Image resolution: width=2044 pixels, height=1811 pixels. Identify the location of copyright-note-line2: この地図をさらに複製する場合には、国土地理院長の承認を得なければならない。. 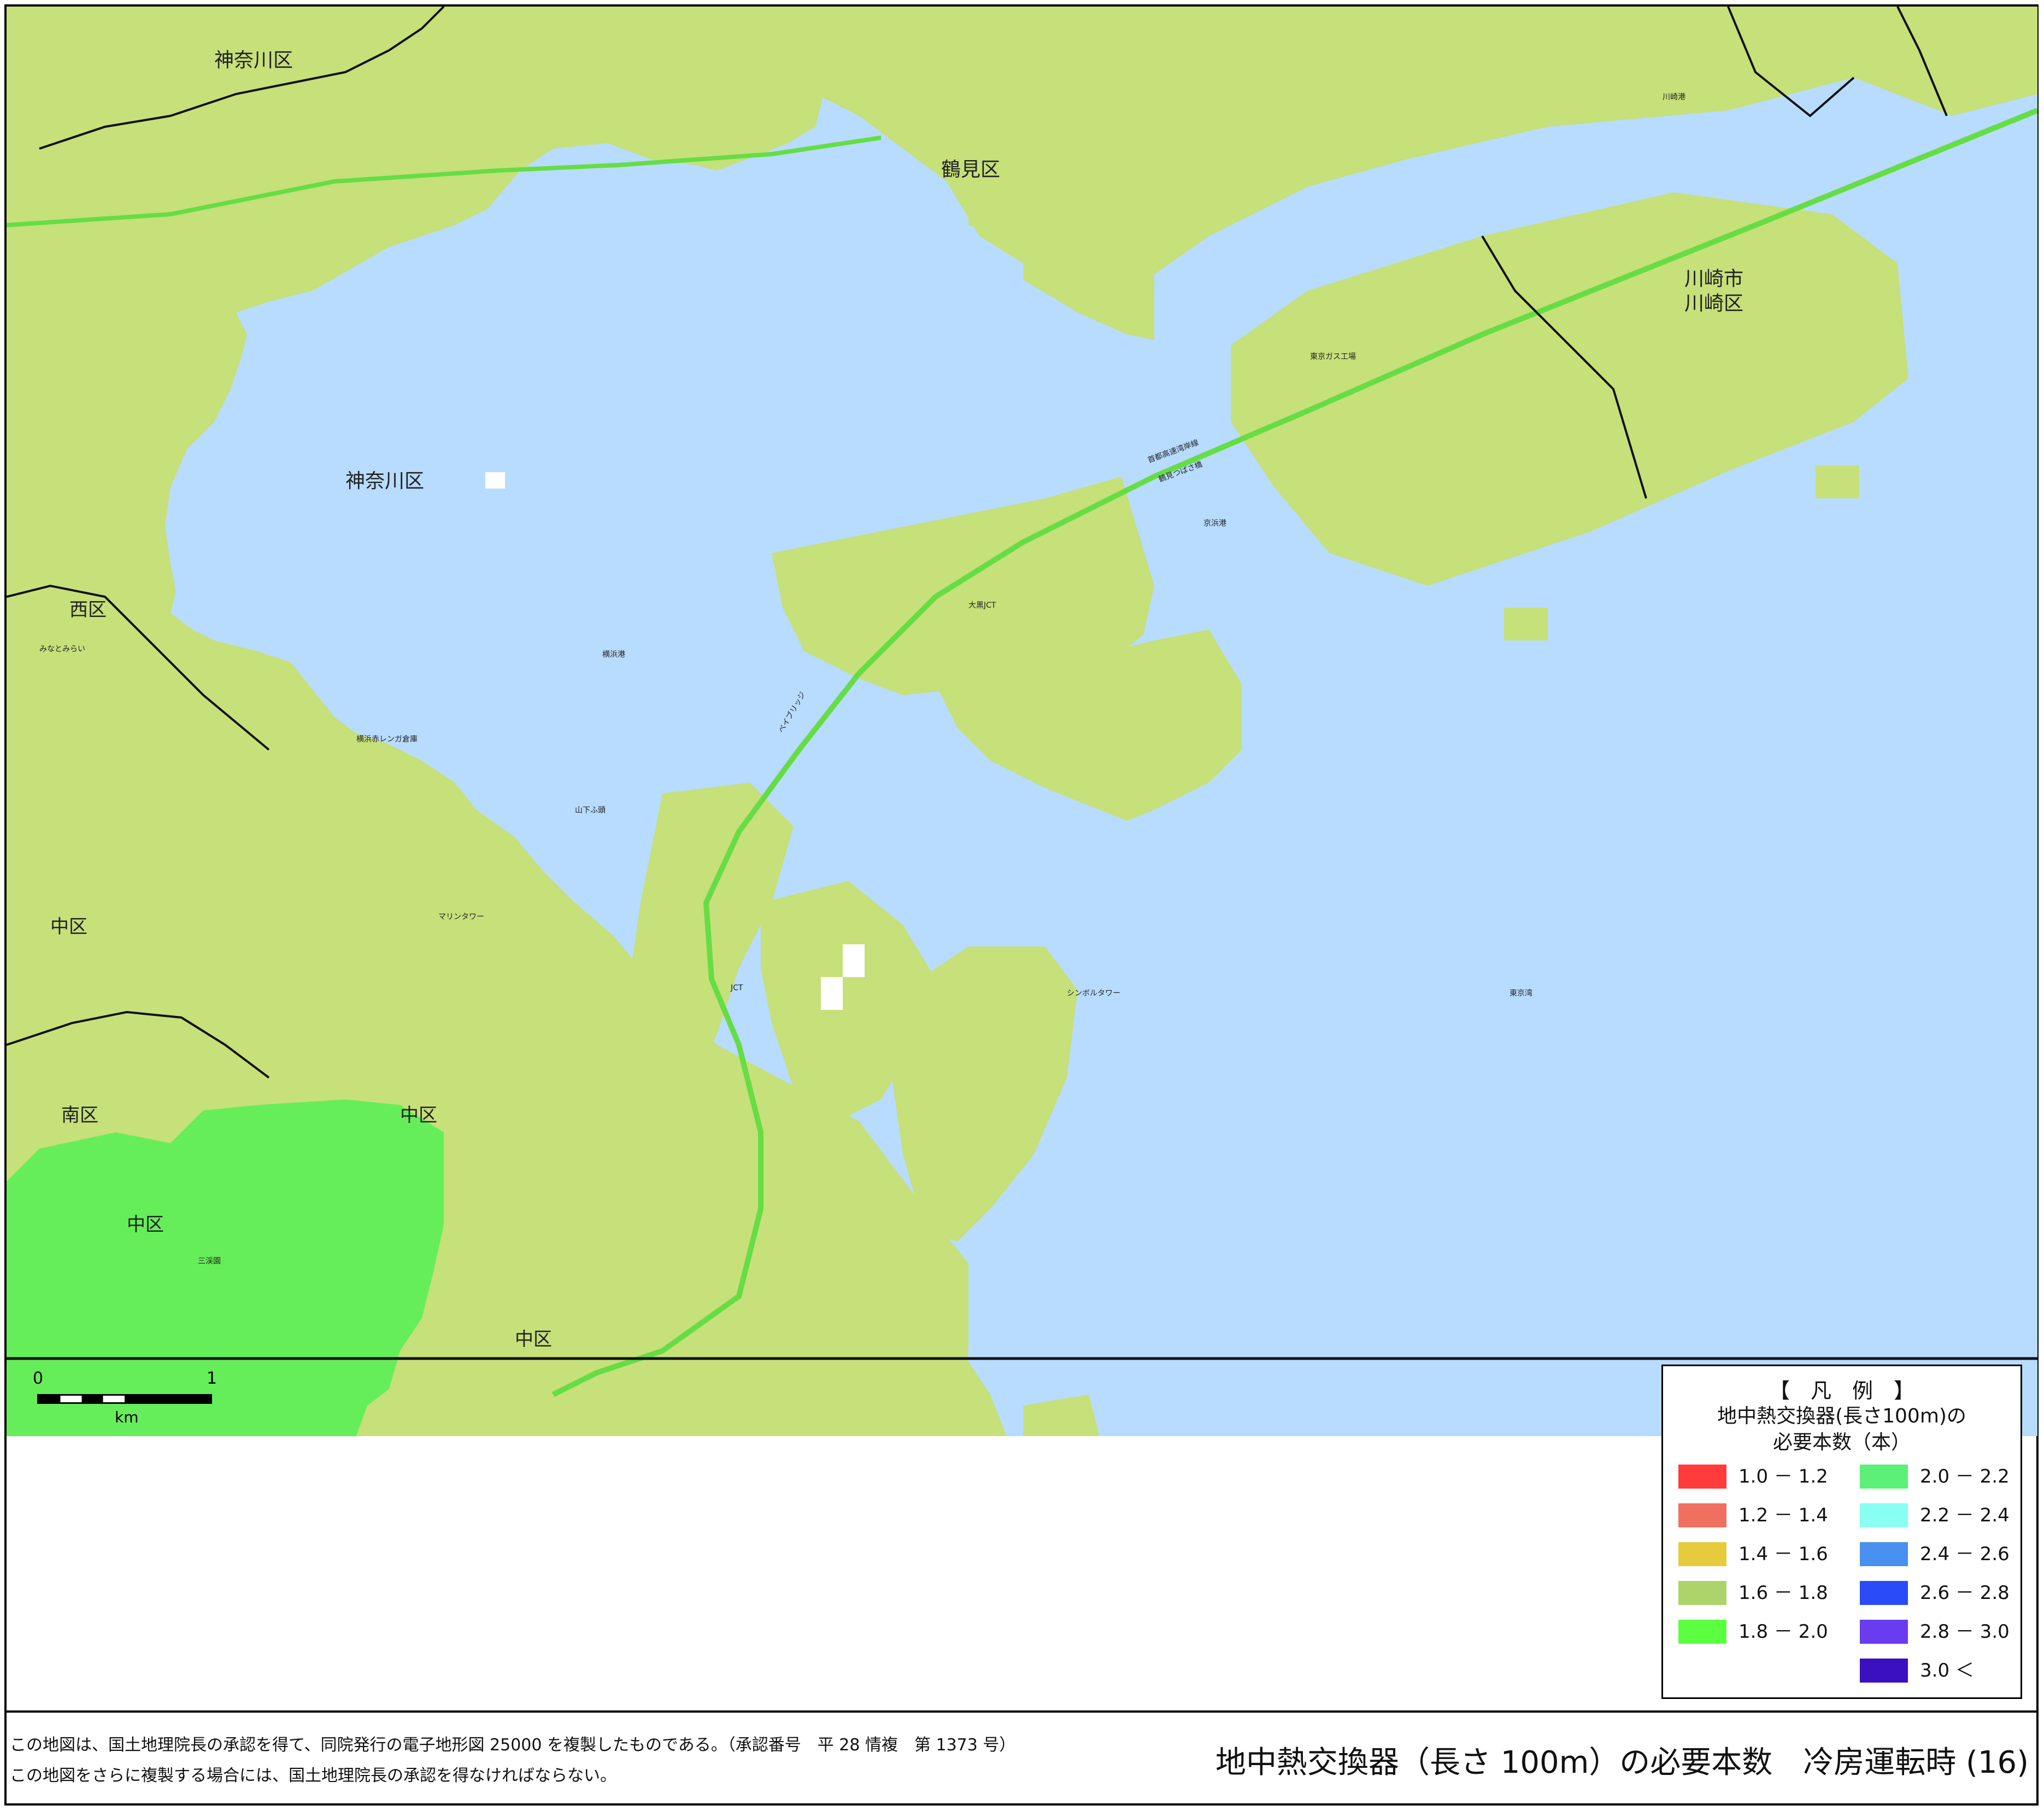
(313, 1775).